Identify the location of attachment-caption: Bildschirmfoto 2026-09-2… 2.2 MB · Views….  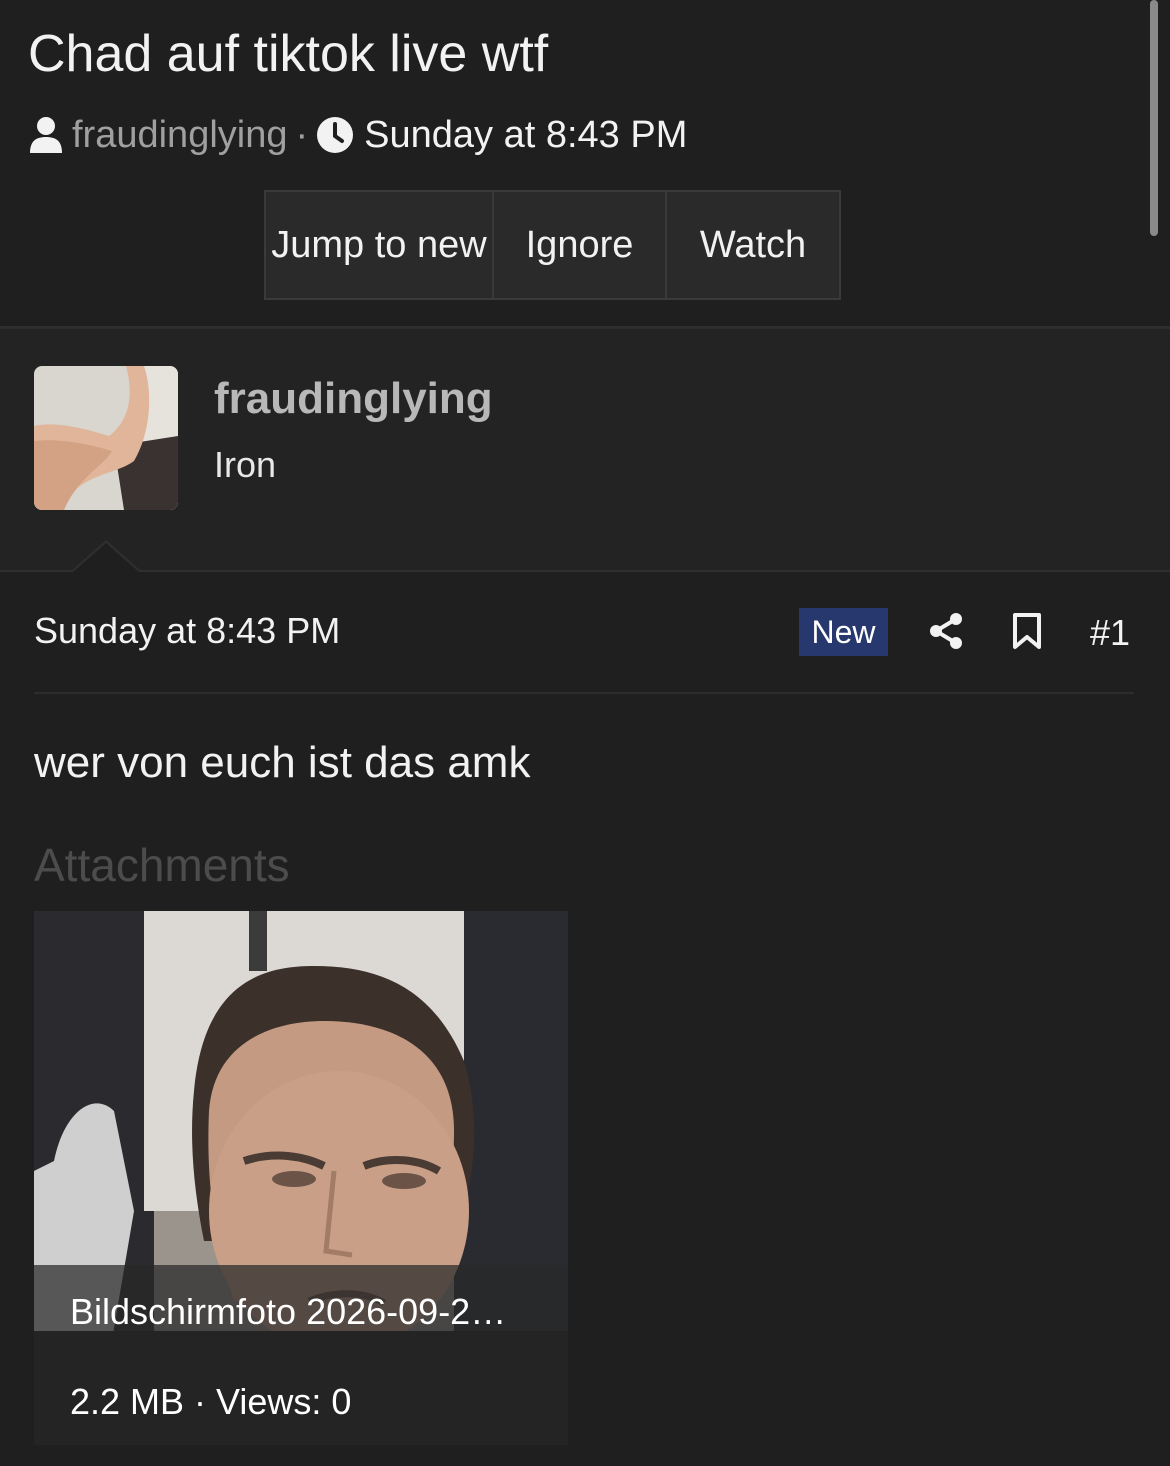
(301, 1355).